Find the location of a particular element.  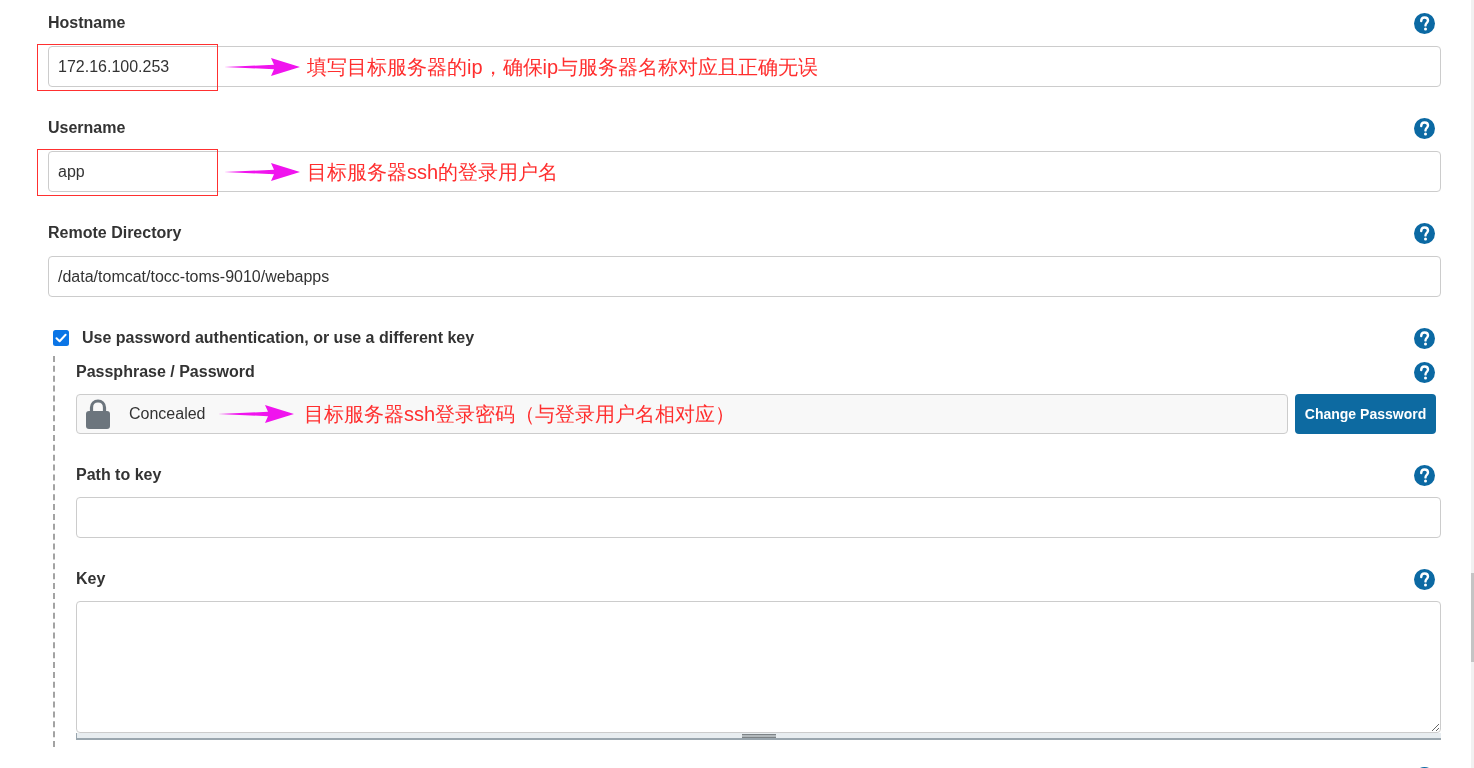

field-label: Hostname is located at coordinates (87, 23).